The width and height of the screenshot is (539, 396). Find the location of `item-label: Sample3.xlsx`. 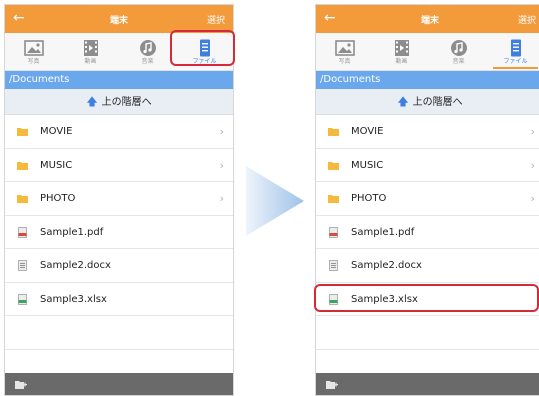

item-label: Sample3.xlsx is located at coordinates (73, 299).